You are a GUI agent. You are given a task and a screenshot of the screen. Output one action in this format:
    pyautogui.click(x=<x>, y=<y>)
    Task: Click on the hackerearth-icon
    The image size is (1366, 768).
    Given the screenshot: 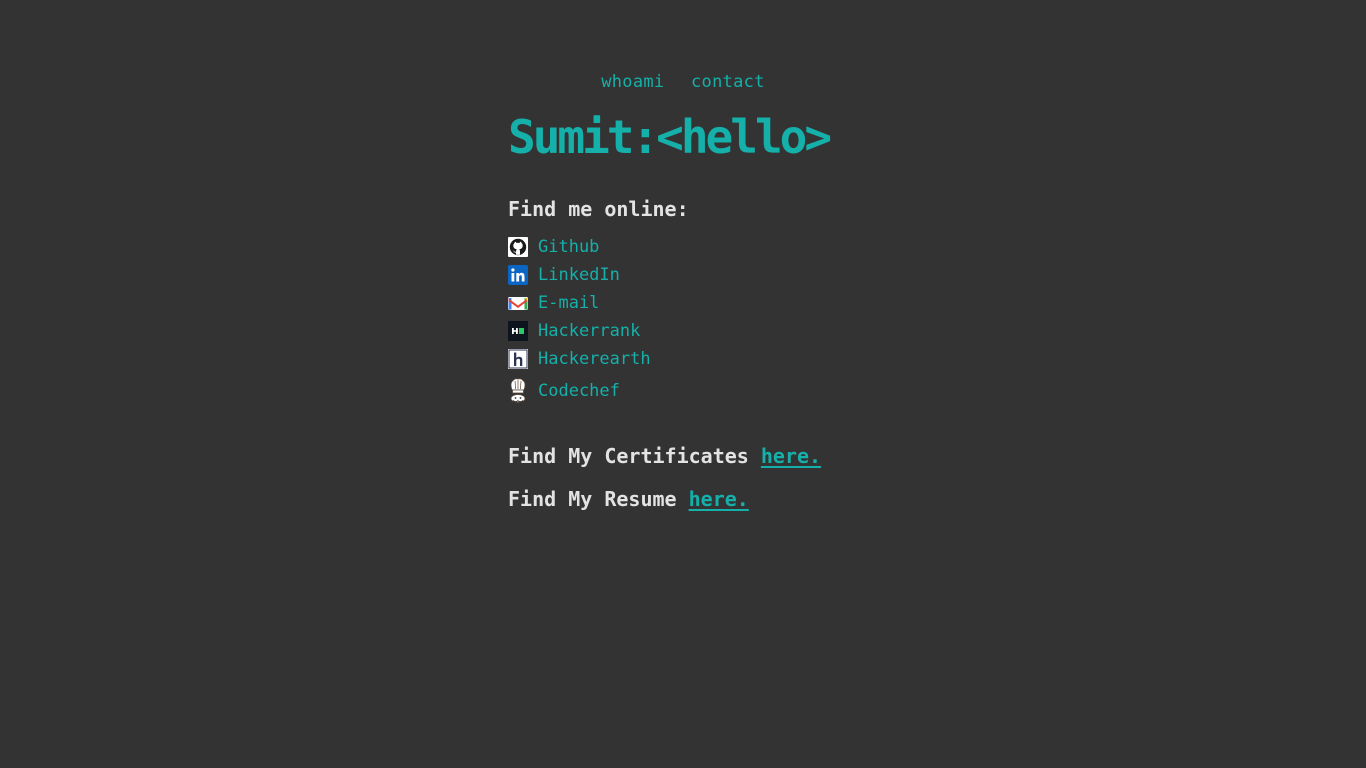 What is the action you would take?
    pyautogui.click(x=518, y=359)
    